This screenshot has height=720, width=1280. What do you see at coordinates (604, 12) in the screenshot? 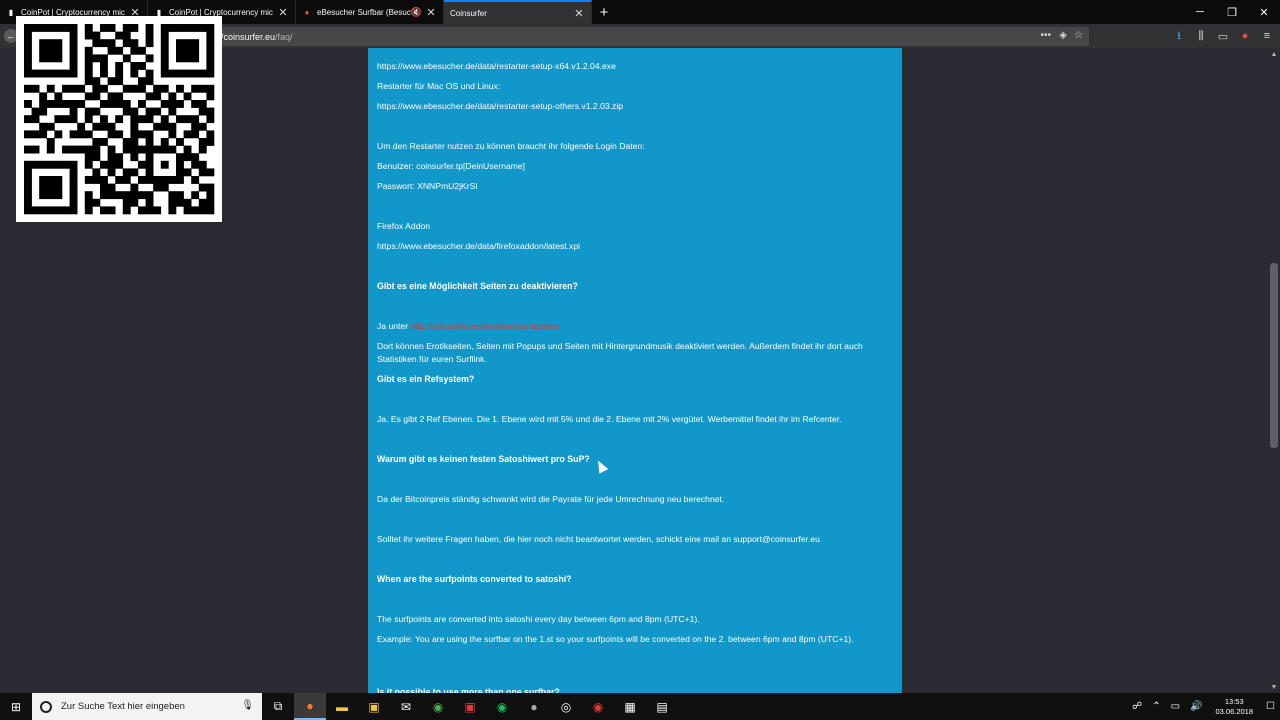
I see `new-tab-button: +` at bounding box center [604, 12].